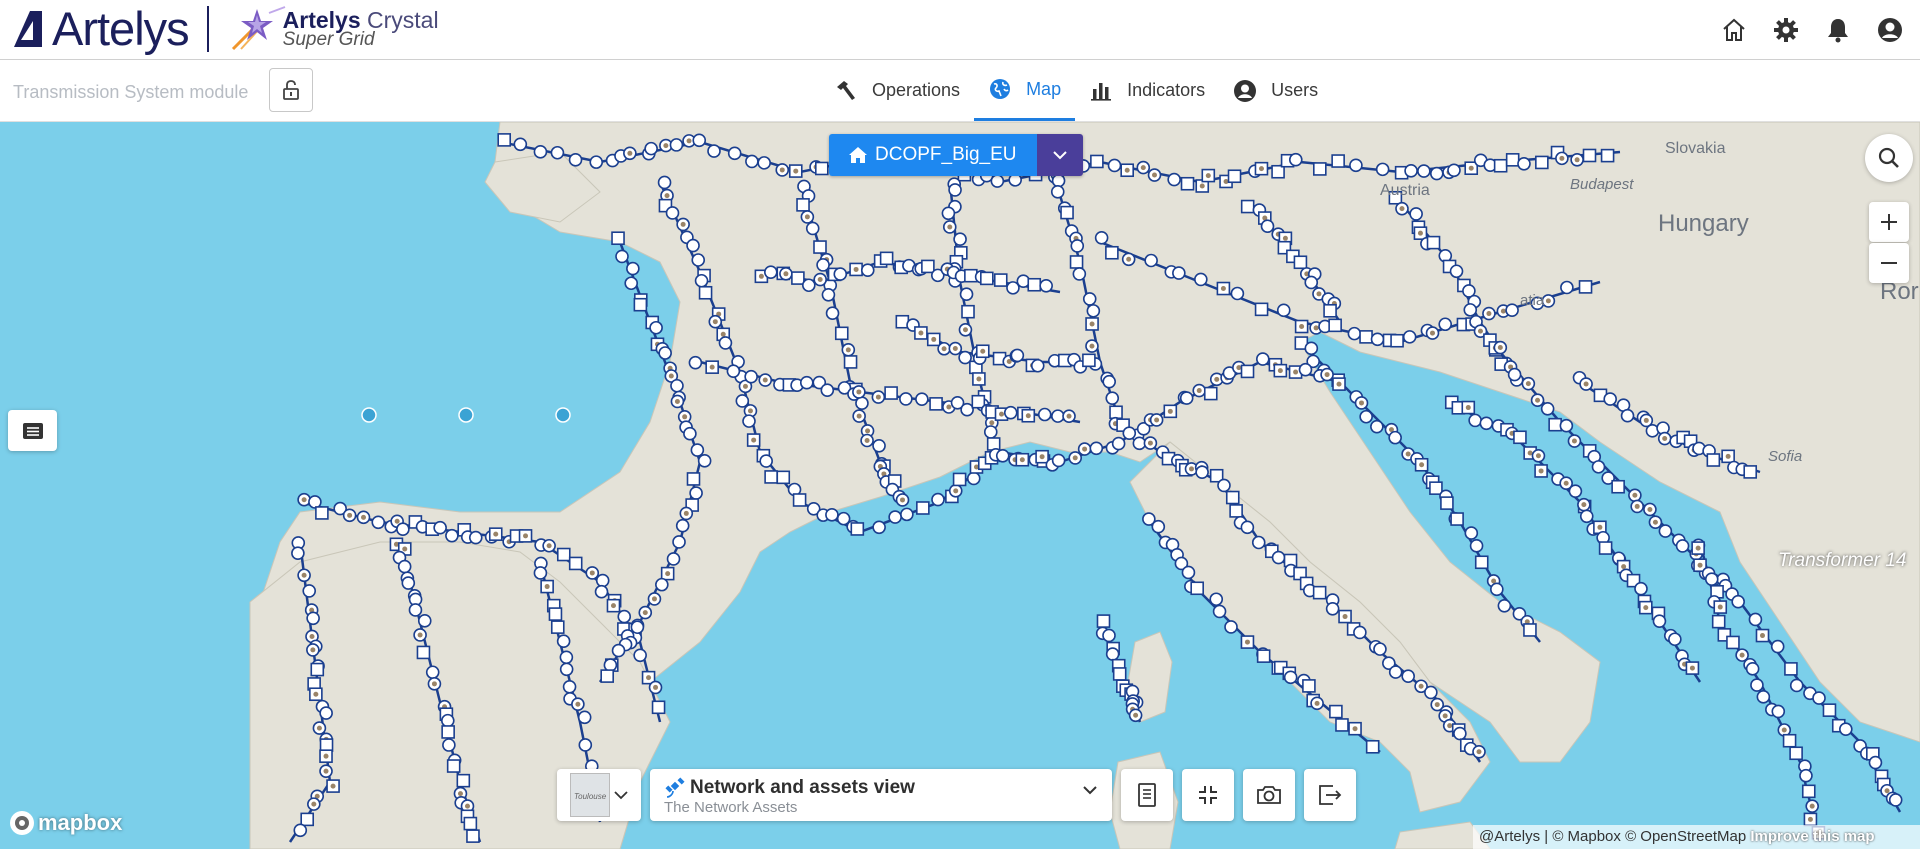  What do you see at coordinates (590, 795) in the screenshot?
I see `basemap-thumbnail: Toulouse` at bounding box center [590, 795].